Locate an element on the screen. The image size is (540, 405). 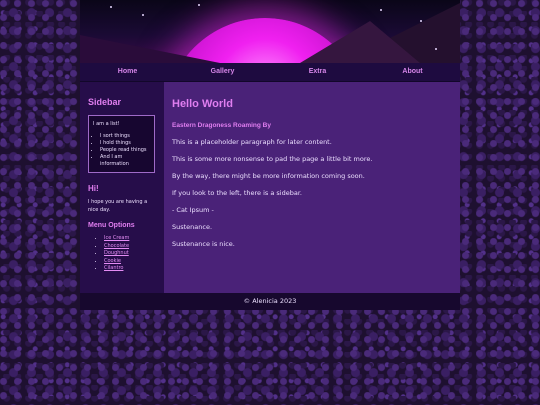
menu-link-cilantro: Cilantro is located at coordinates (113, 268).